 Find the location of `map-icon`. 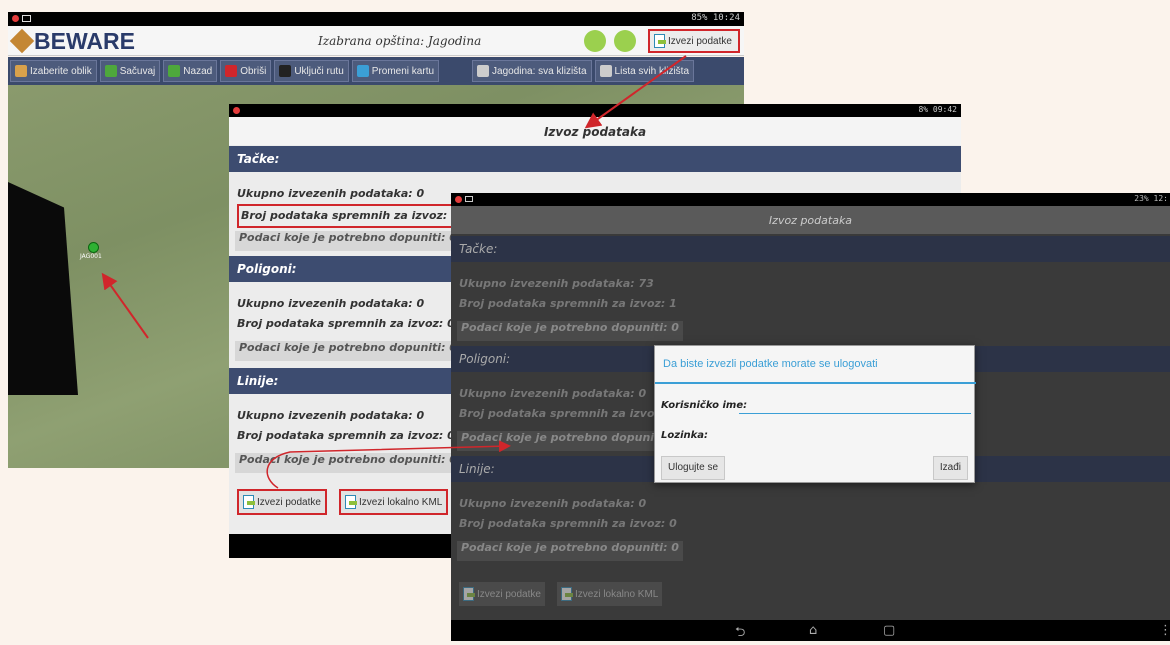

map-icon is located at coordinates (362, 71).